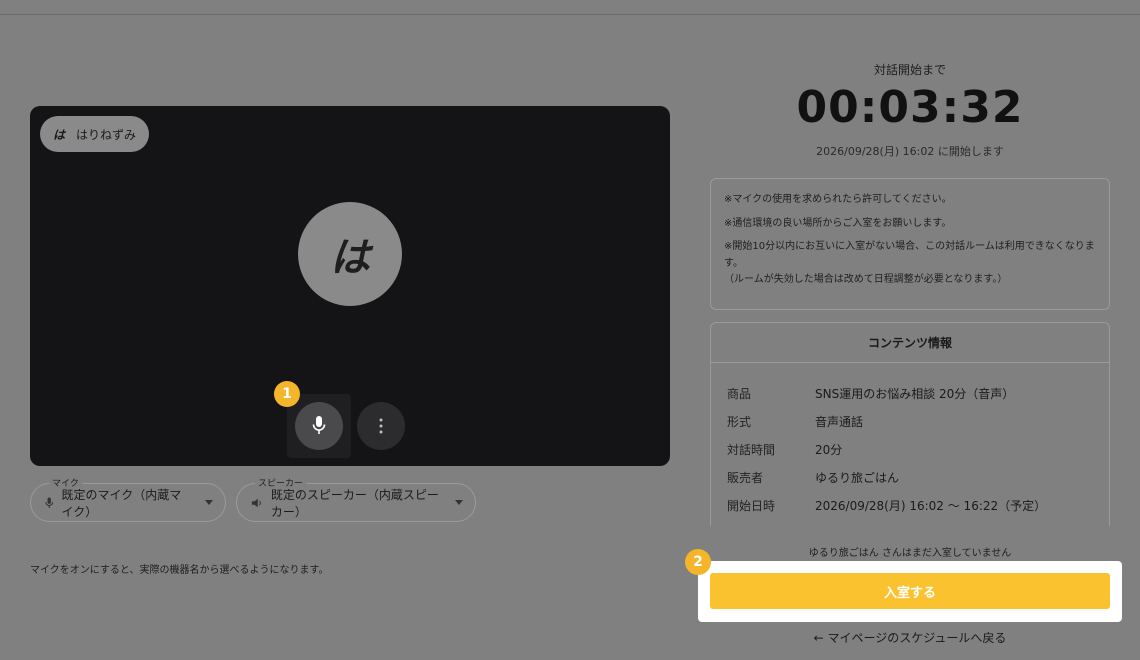 This screenshot has width=1140, height=660. I want to click on notice-line: ※マイクの使用を求められたら許可してください。, so click(838, 199).